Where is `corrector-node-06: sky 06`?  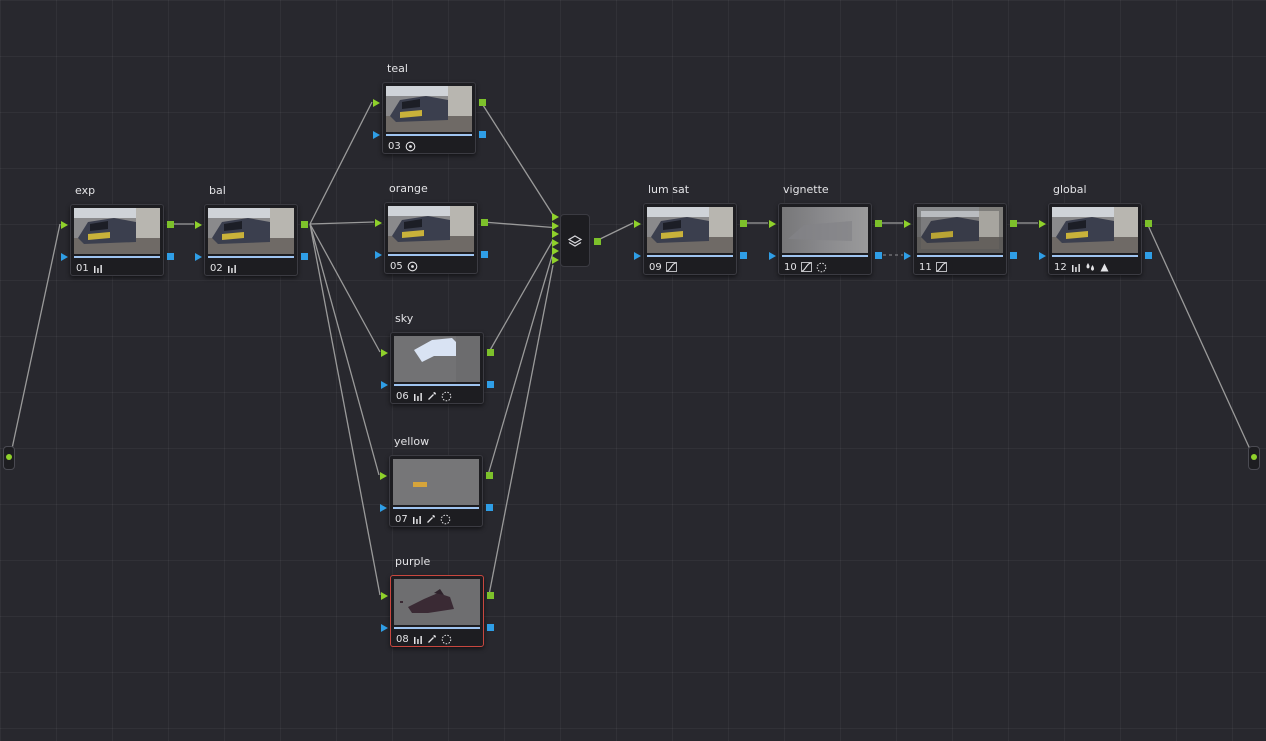 corrector-node-06: sky 06 is located at coordinates (437, 358).